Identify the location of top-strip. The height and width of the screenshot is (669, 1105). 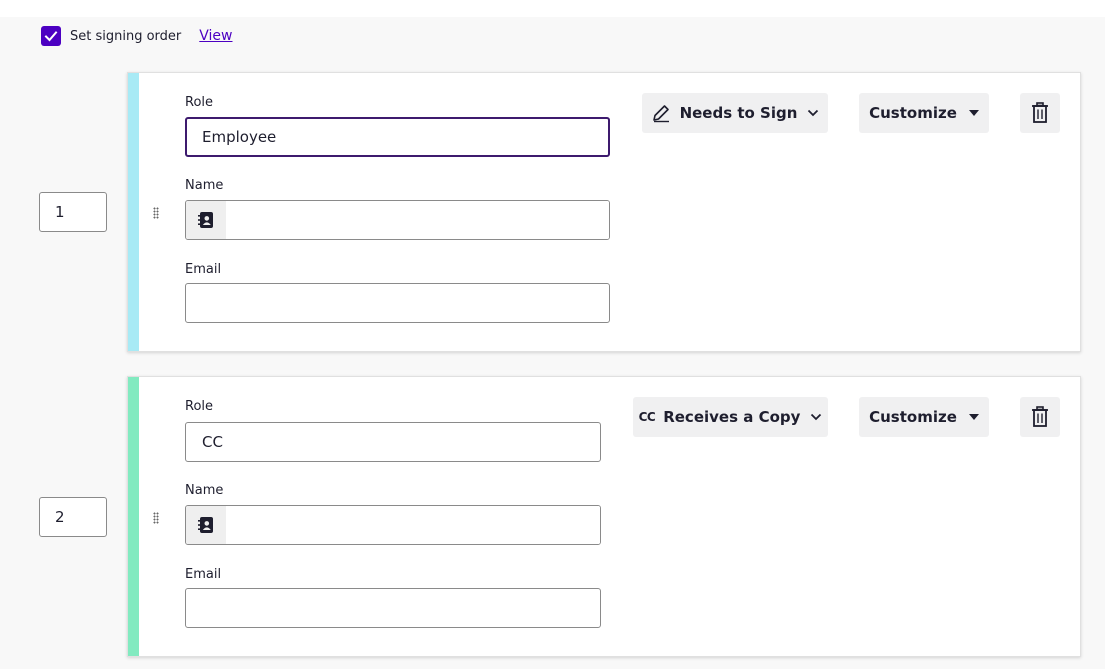
(552, 8).